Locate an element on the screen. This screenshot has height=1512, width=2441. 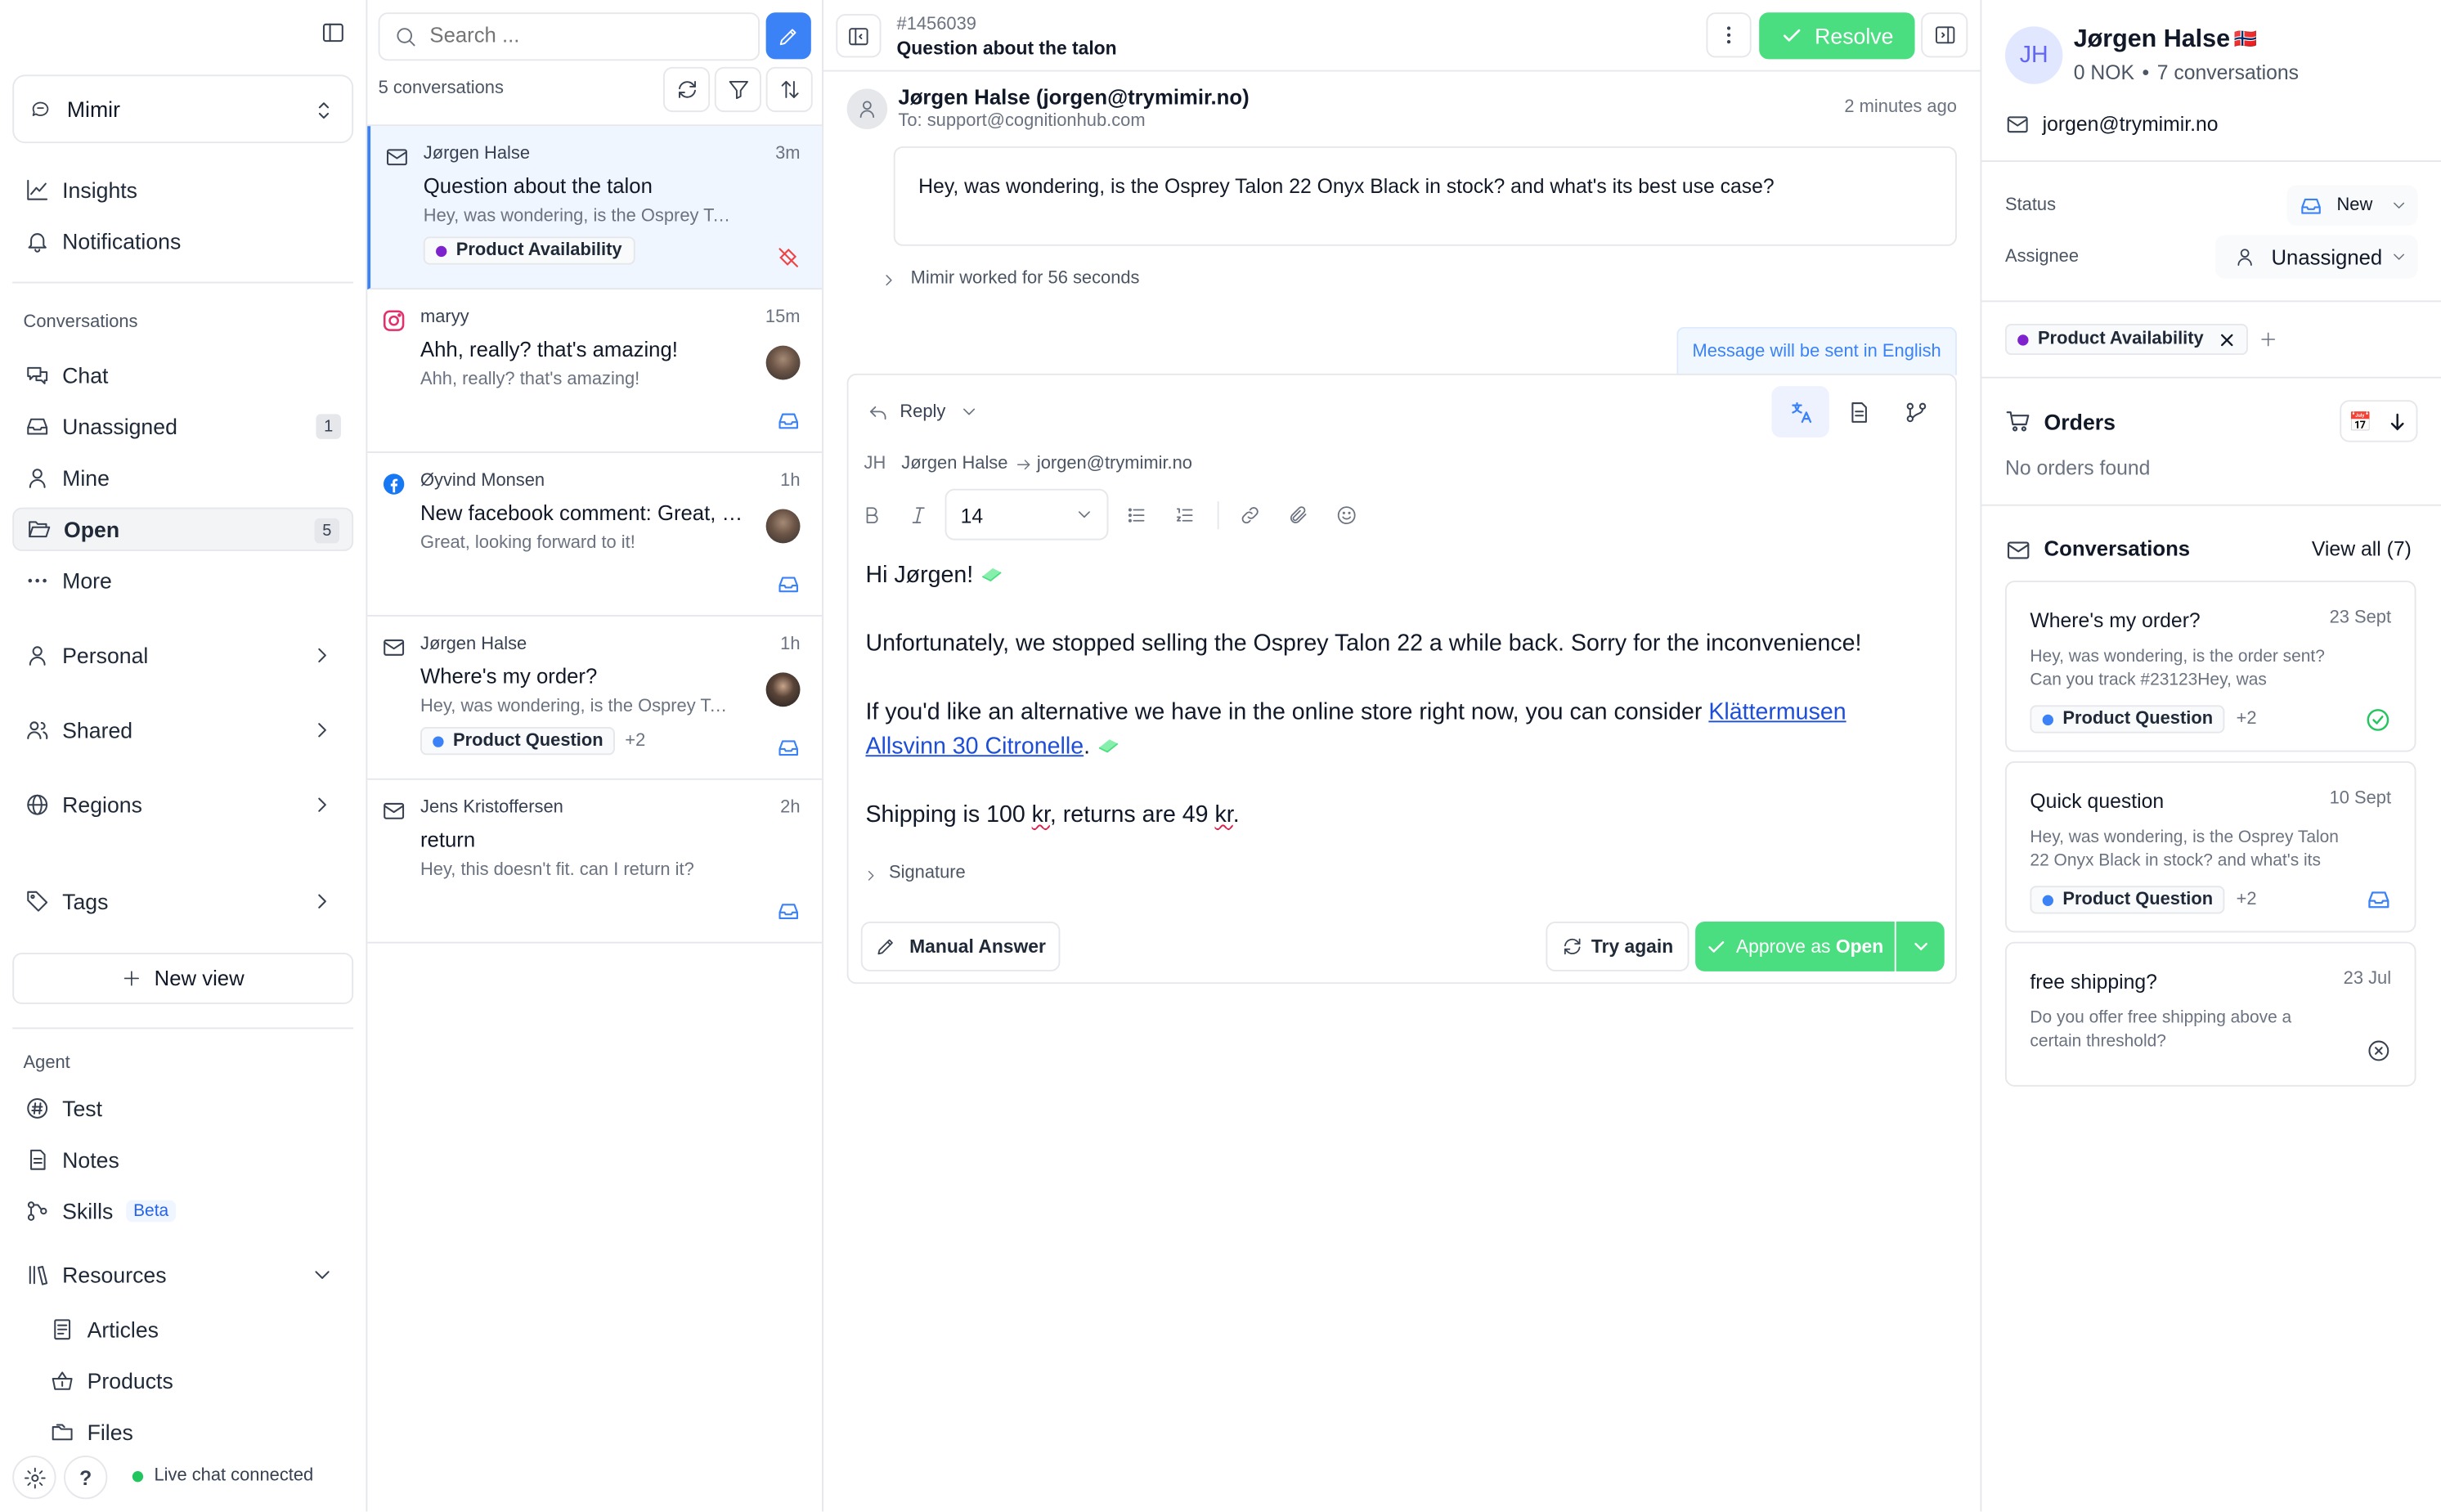
view-all-link: View all (7) is located at coordinates (2362, 549).